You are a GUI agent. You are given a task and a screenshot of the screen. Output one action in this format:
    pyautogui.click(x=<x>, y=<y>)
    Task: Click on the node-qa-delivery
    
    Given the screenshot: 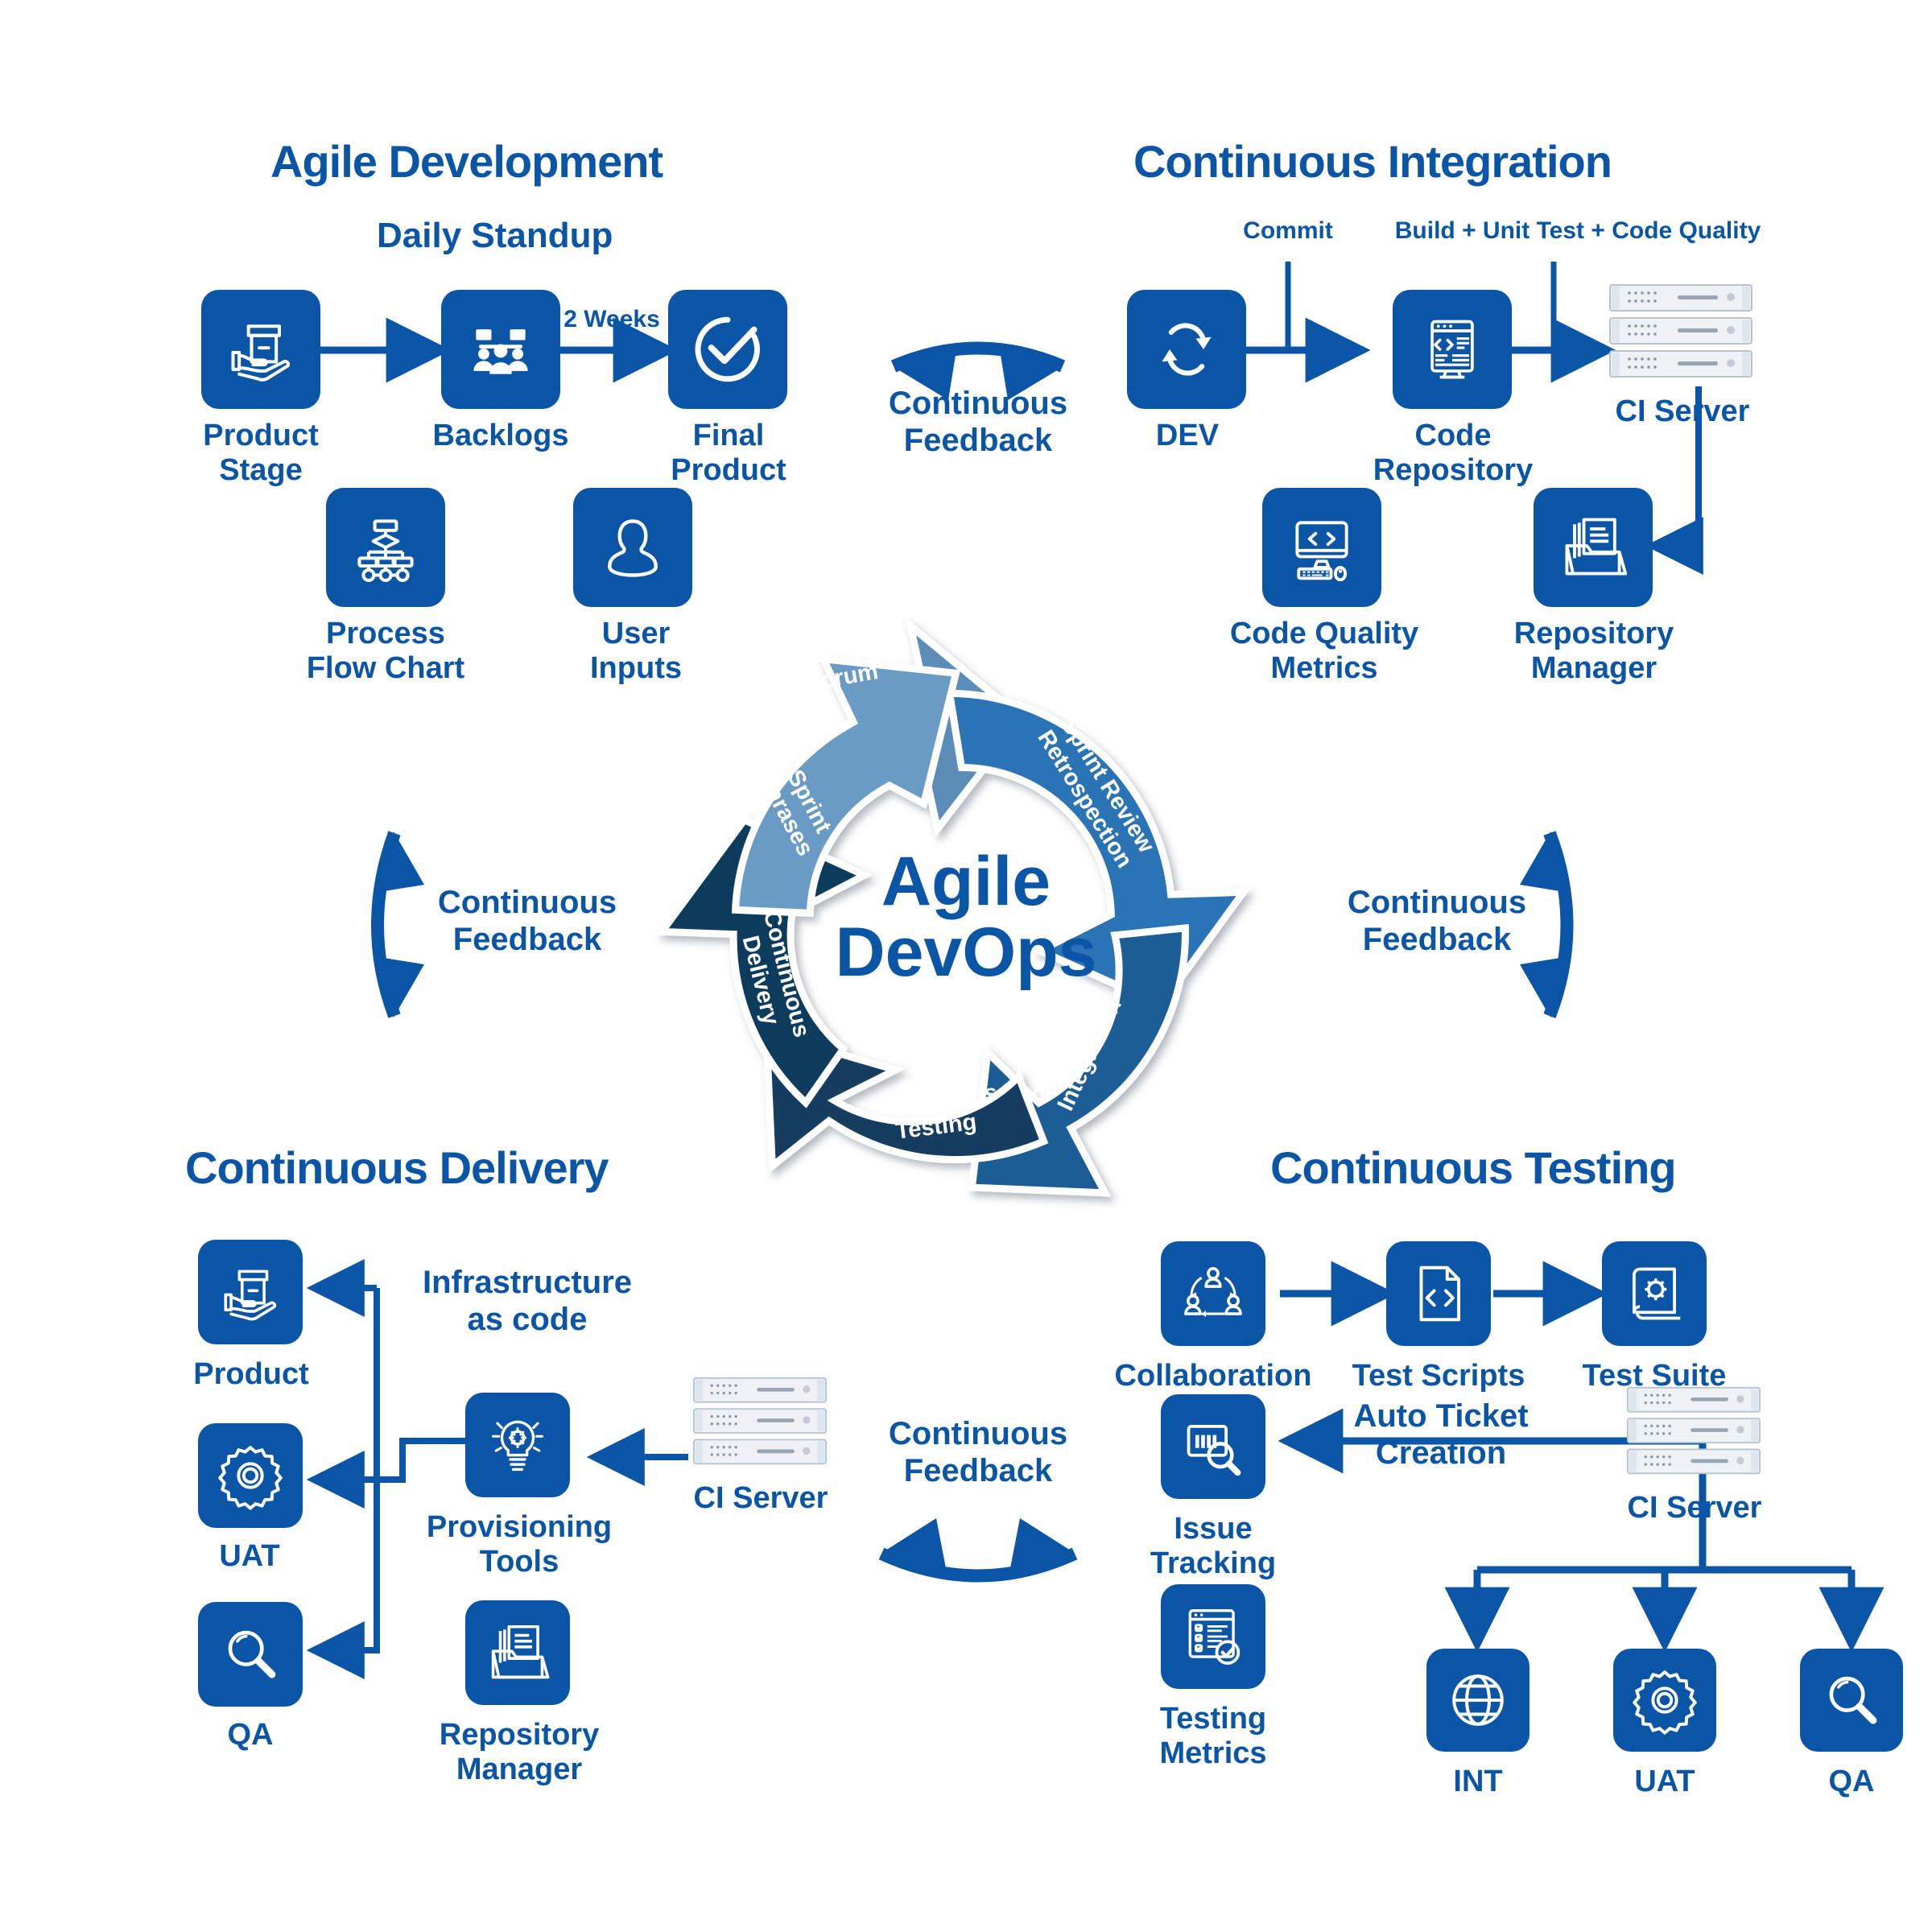 What is the action you would take?
    pyautogui.click(x=250, y=1654)
    